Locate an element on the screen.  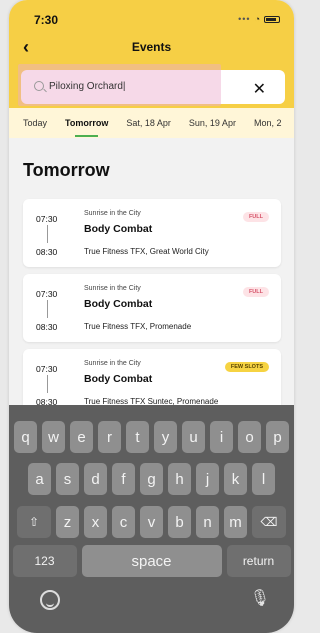
key-v: v is located at coordinates (151, 522).